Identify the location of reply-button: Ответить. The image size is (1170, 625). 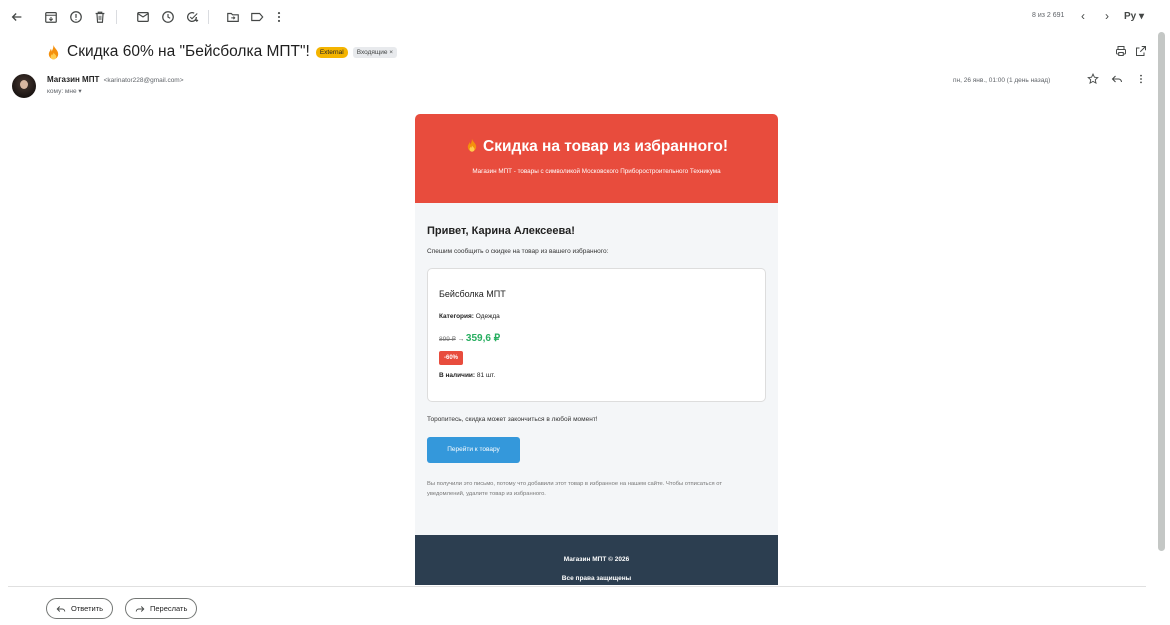
(80, 608).